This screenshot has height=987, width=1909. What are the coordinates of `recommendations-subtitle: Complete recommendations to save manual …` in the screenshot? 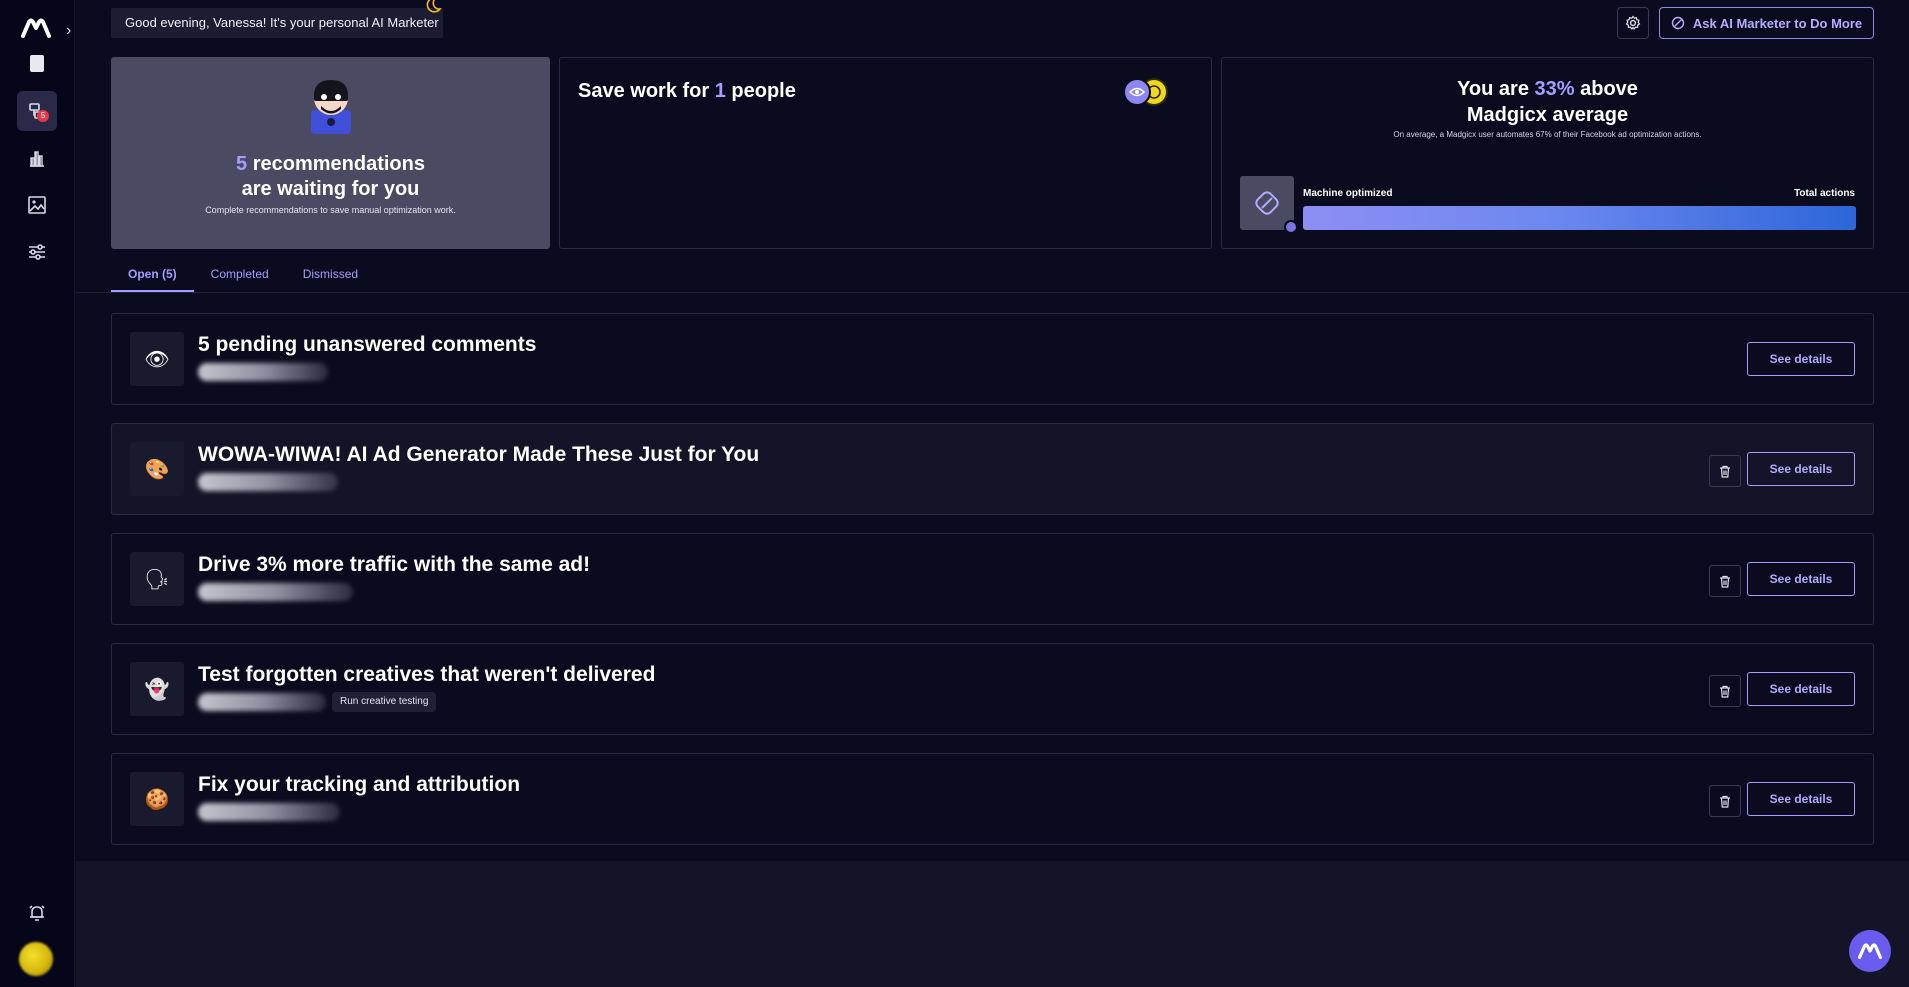 It's located at (330, 210).